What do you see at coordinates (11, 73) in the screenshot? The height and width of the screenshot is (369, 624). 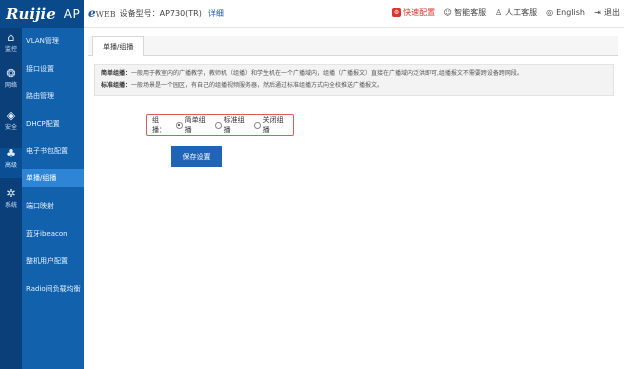 I see `globe-icon: ❂` at bounding box center [11, 73].